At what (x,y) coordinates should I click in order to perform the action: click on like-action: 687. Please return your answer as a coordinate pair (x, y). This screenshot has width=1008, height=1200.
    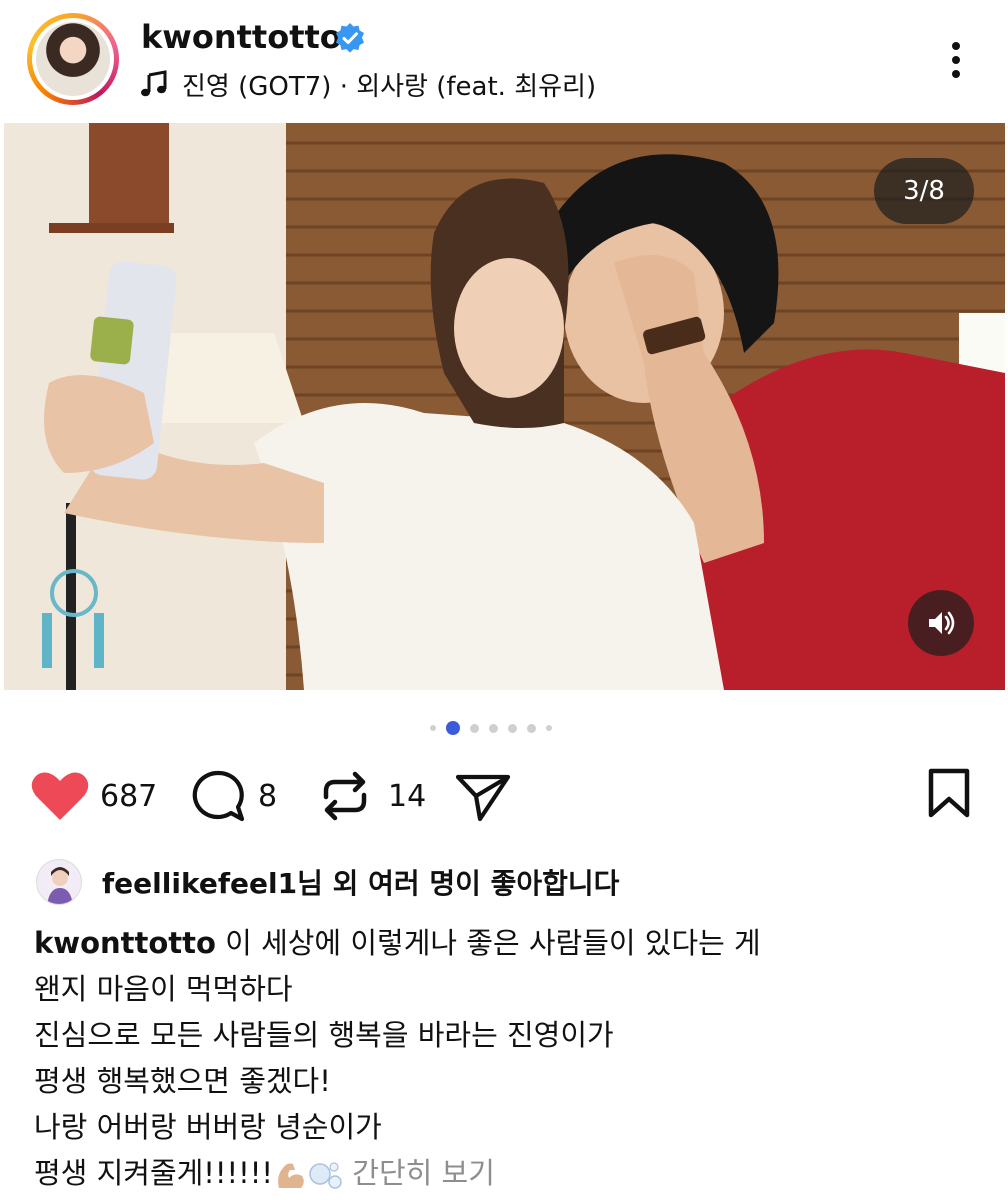
    Looking at the image, I should click on (93, 796).